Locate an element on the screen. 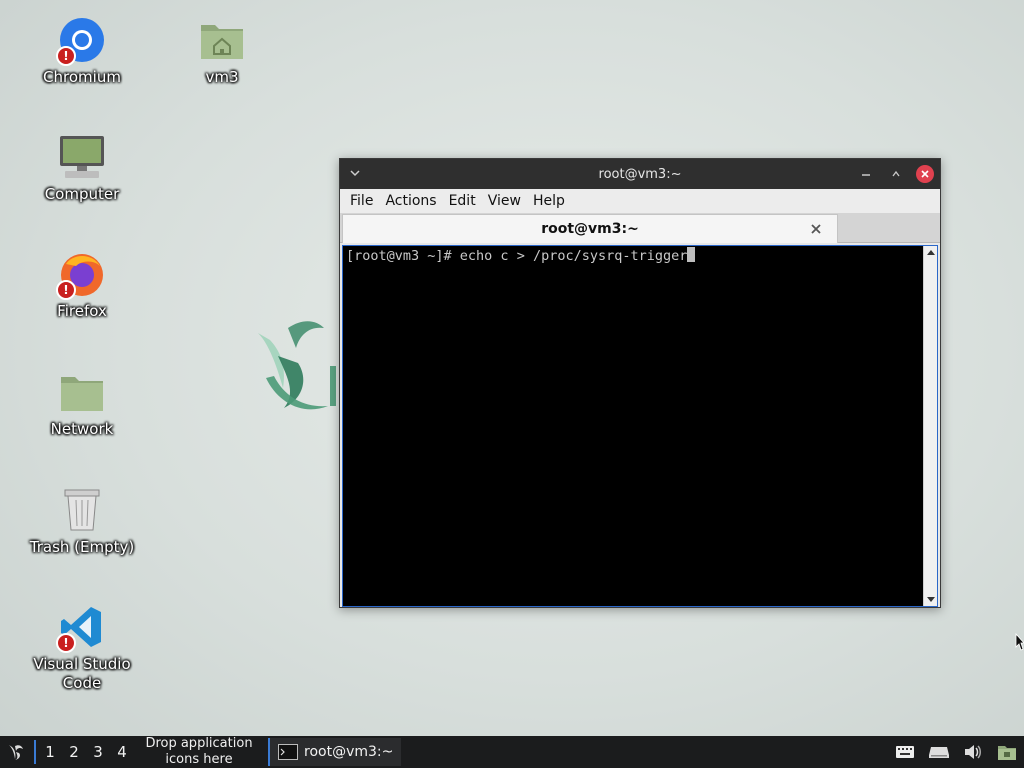 Image resolution: width=1024 pixels, height=768 pixels. workspace-3: 3 is located at coordinates (98, 752).